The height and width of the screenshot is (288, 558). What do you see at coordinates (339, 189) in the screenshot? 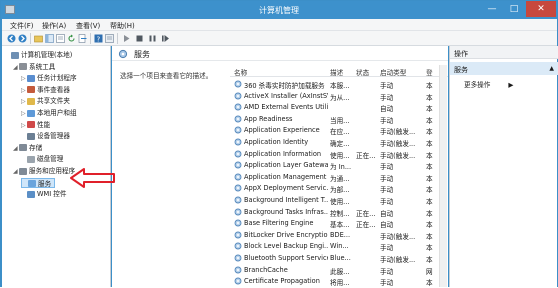
I see `table-row: AppX Deployment Servic... 为部... 手动 本` at bounding box center [339, 189].